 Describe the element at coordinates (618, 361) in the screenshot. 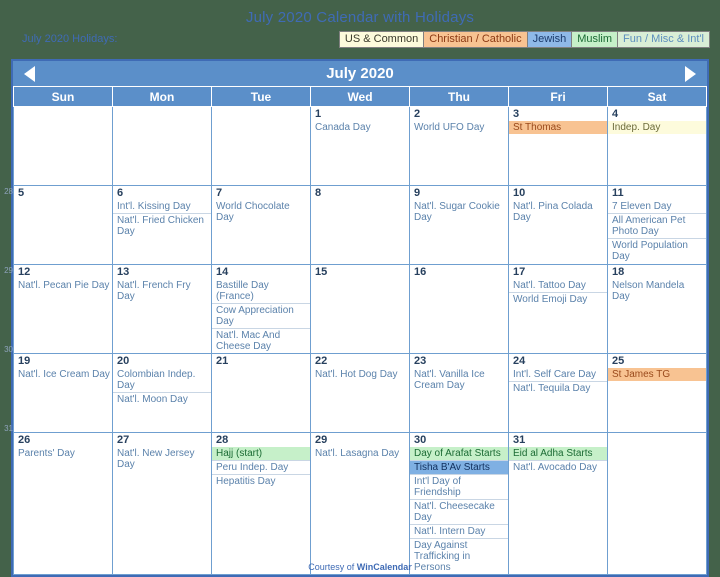

I see `day-number: 25` at that location.